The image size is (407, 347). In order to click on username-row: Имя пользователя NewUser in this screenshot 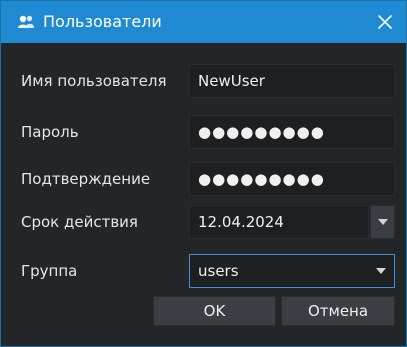, I will do `click(203, 81)`.